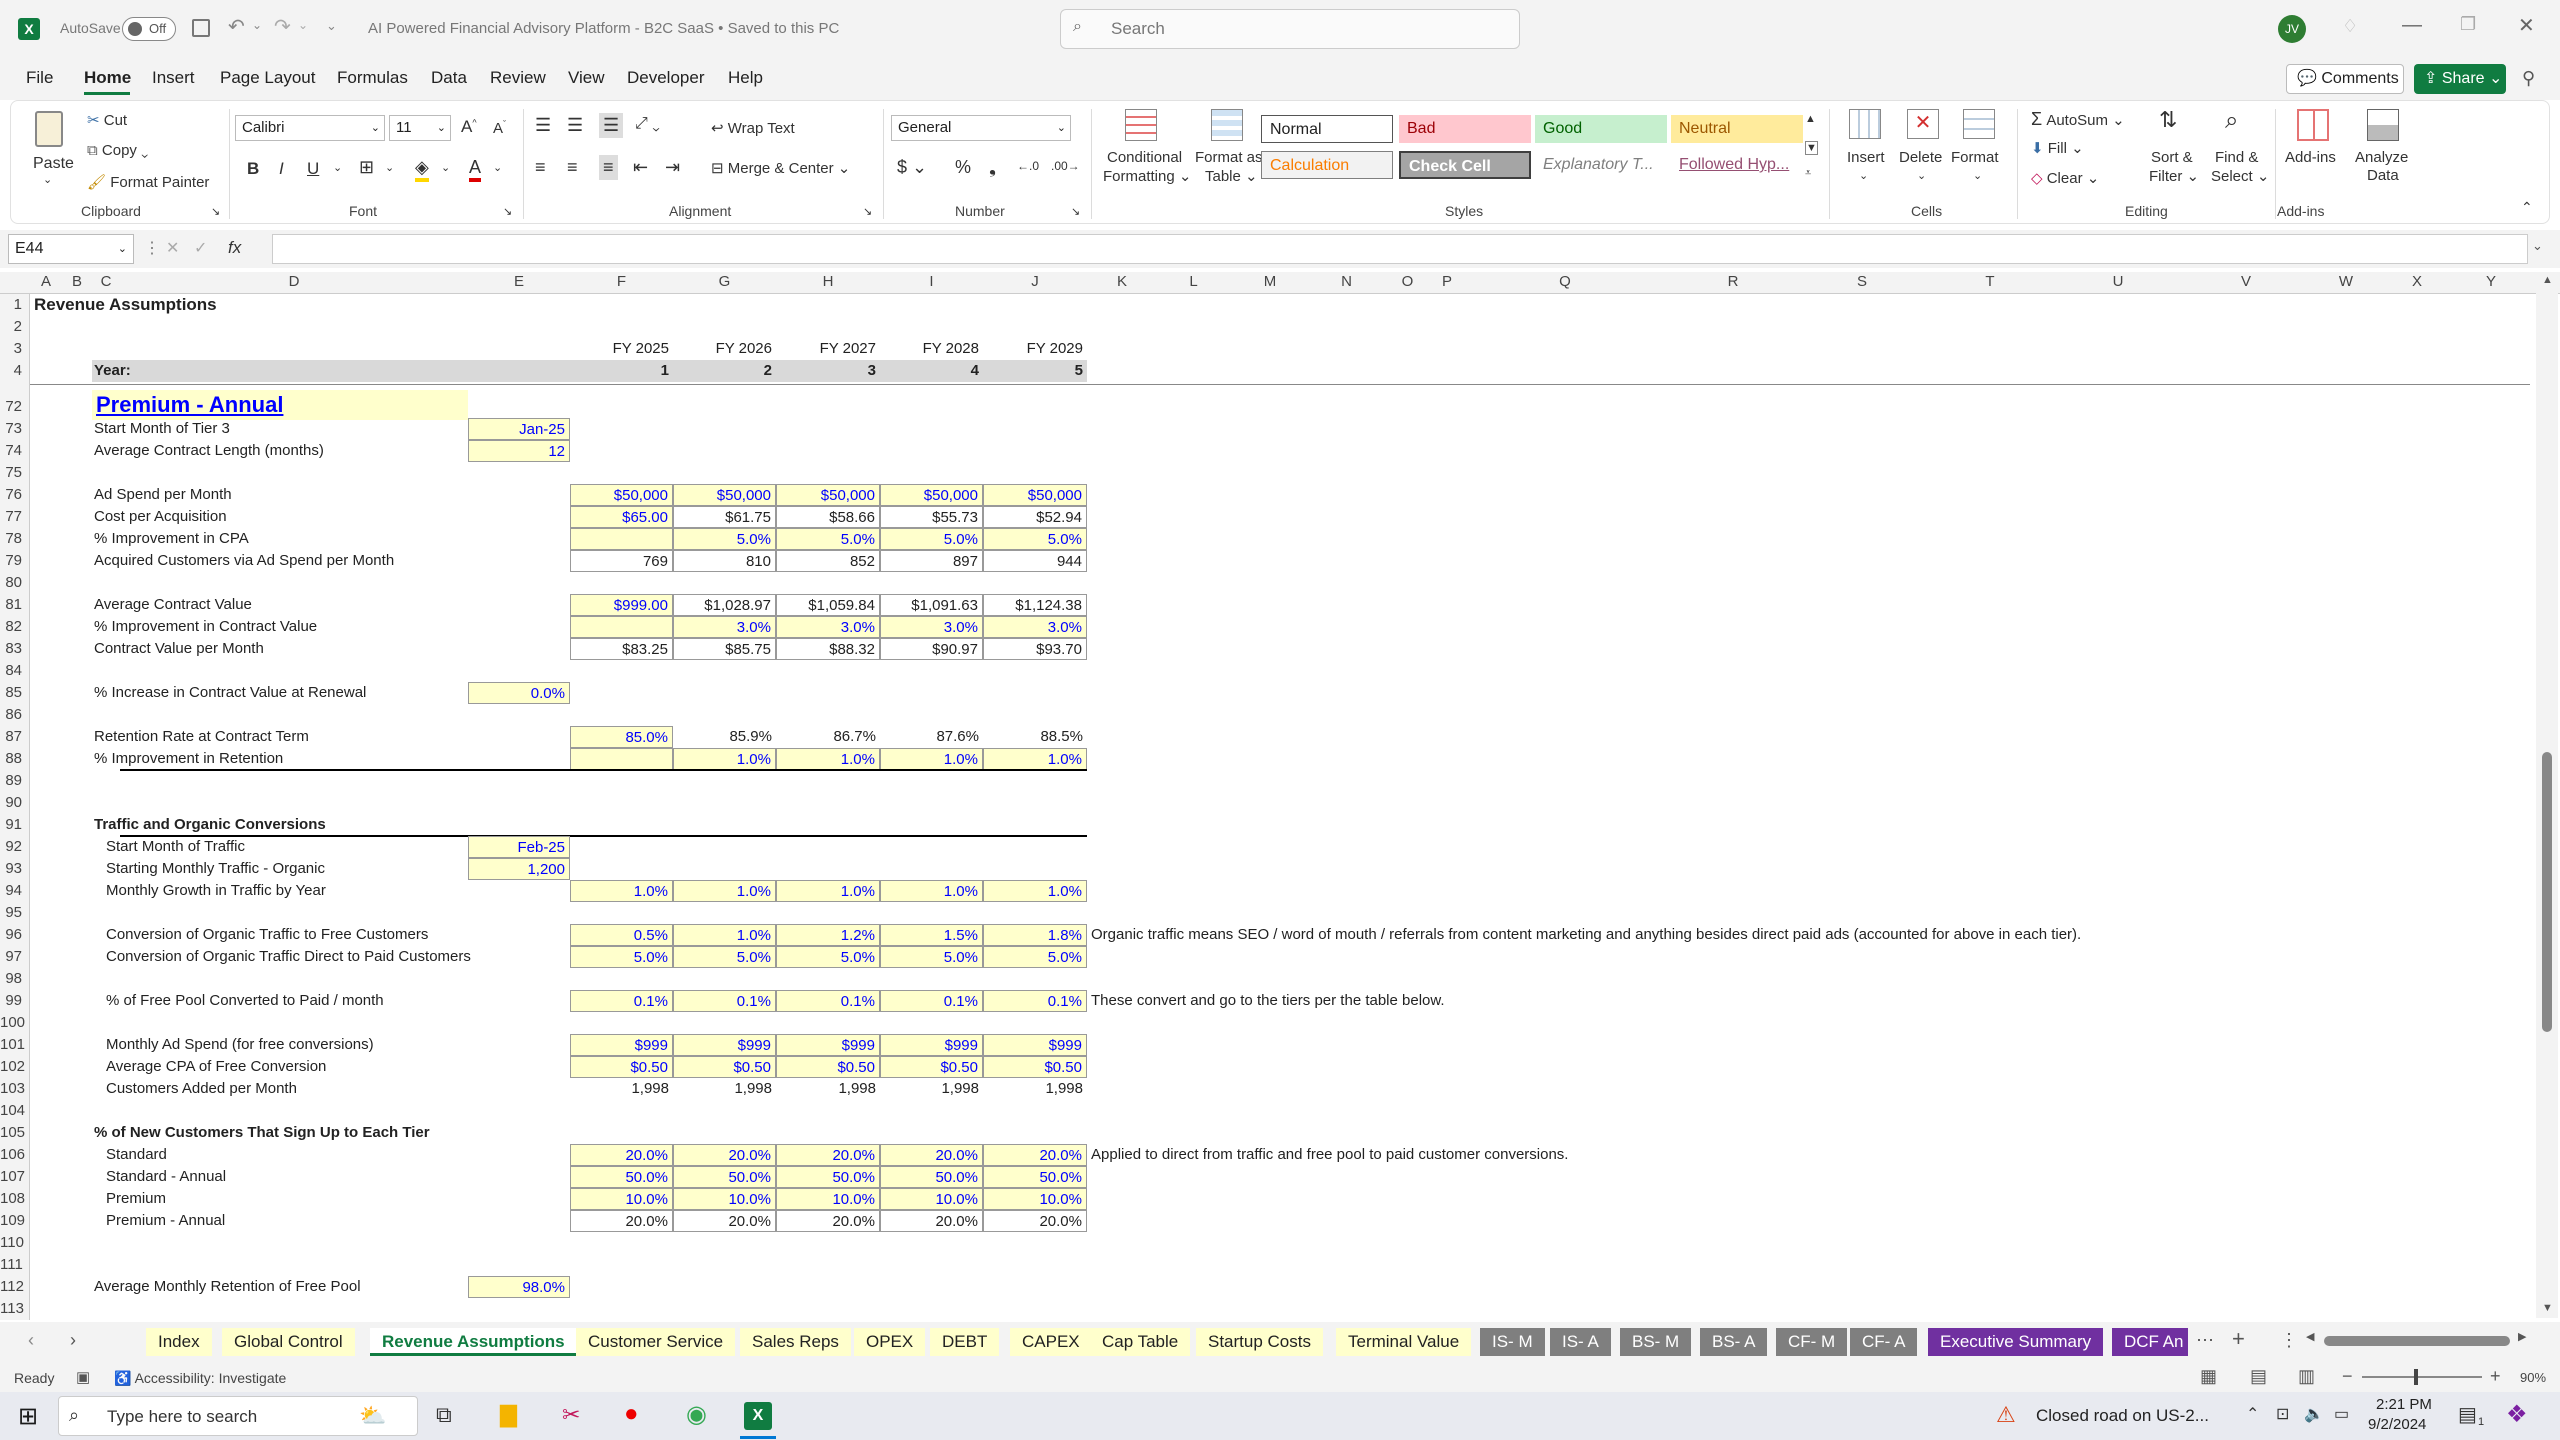  Describe the element at coordinates (1808, 173) in the screenshot. I see `styles-more-icon: ⩡` at that location.